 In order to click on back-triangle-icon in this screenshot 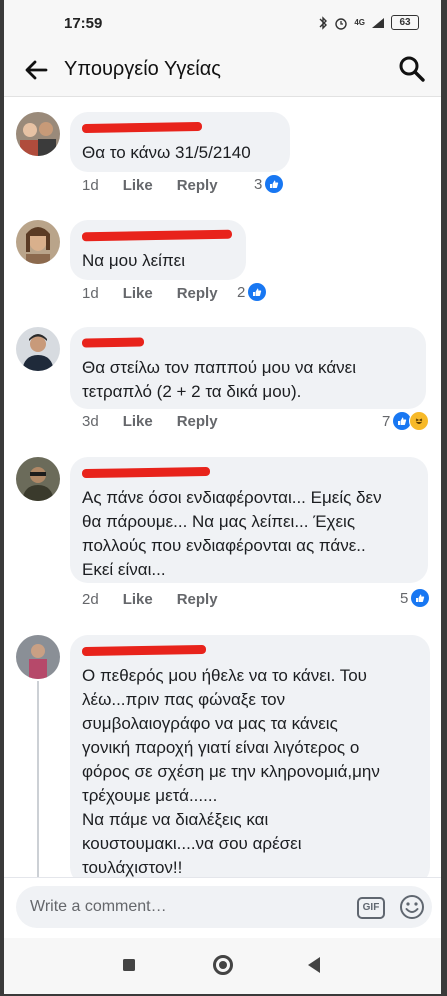, I will do `click(314, 965)`.